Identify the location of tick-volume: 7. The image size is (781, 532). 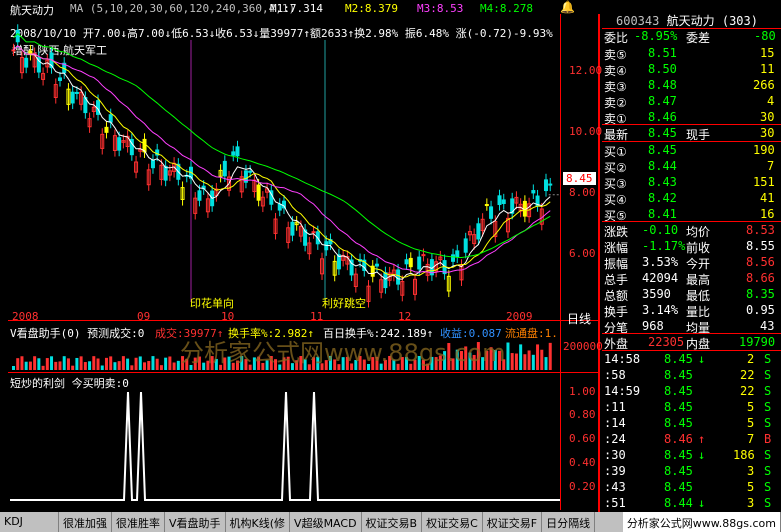
(751, 439).